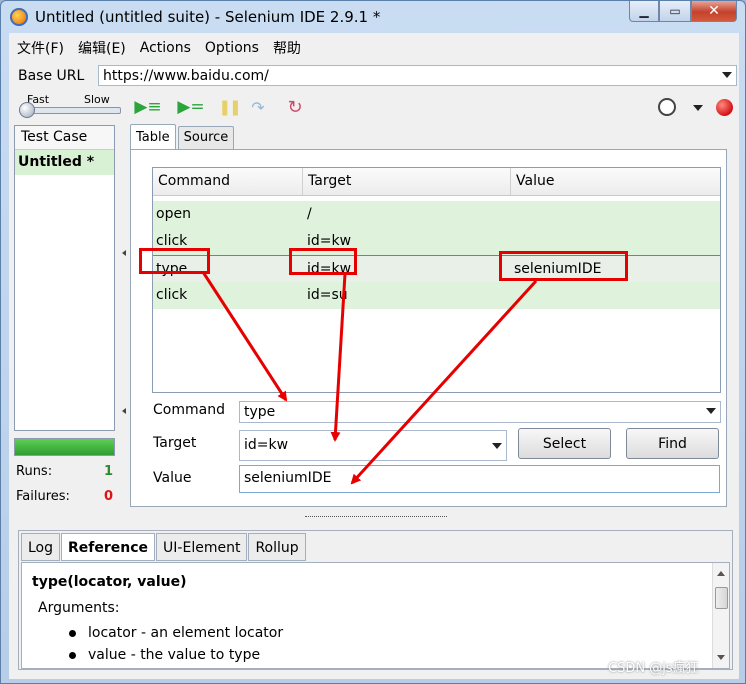 This screenshot has height=684, width=746. Describe the element at coordinates (173, 214) in the screenshot. I see `cell-command: open` at that location.